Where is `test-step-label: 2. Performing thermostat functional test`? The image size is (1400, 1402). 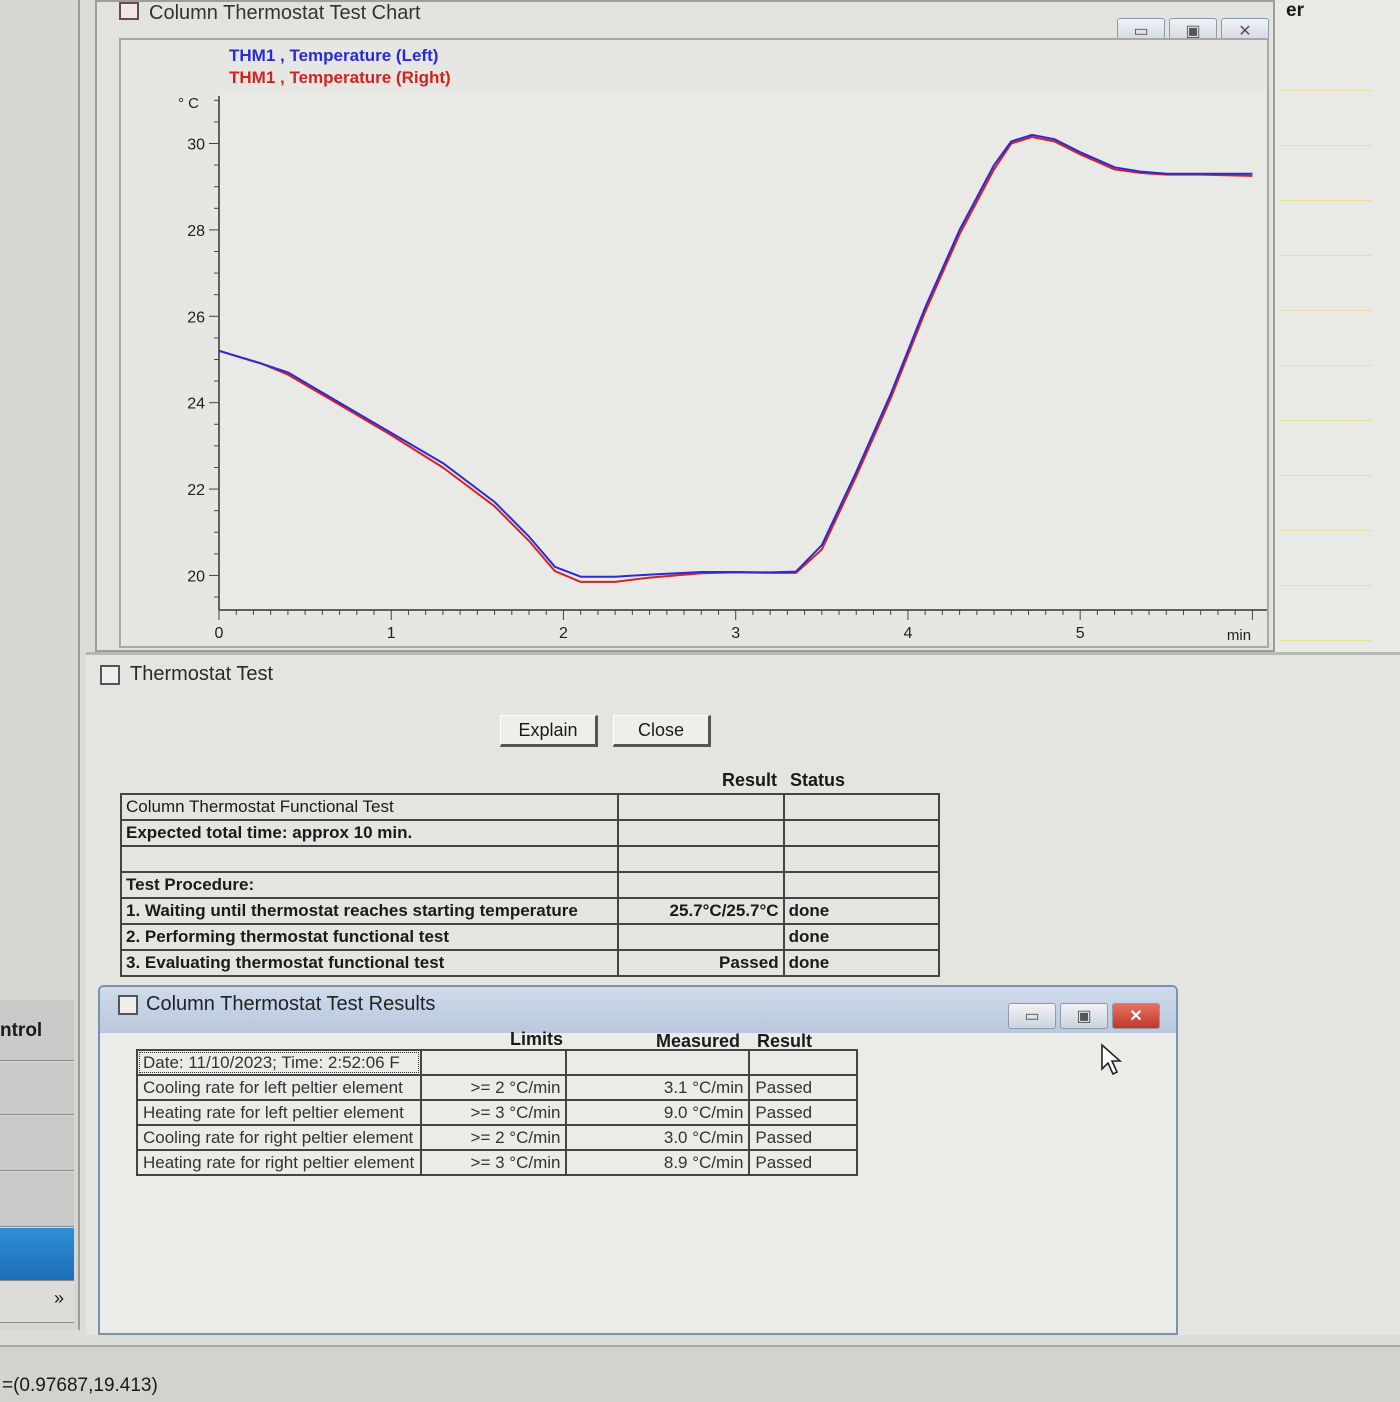
test-step-label: 2. Performing thermostat functional test is located at coordinates (369, 937).